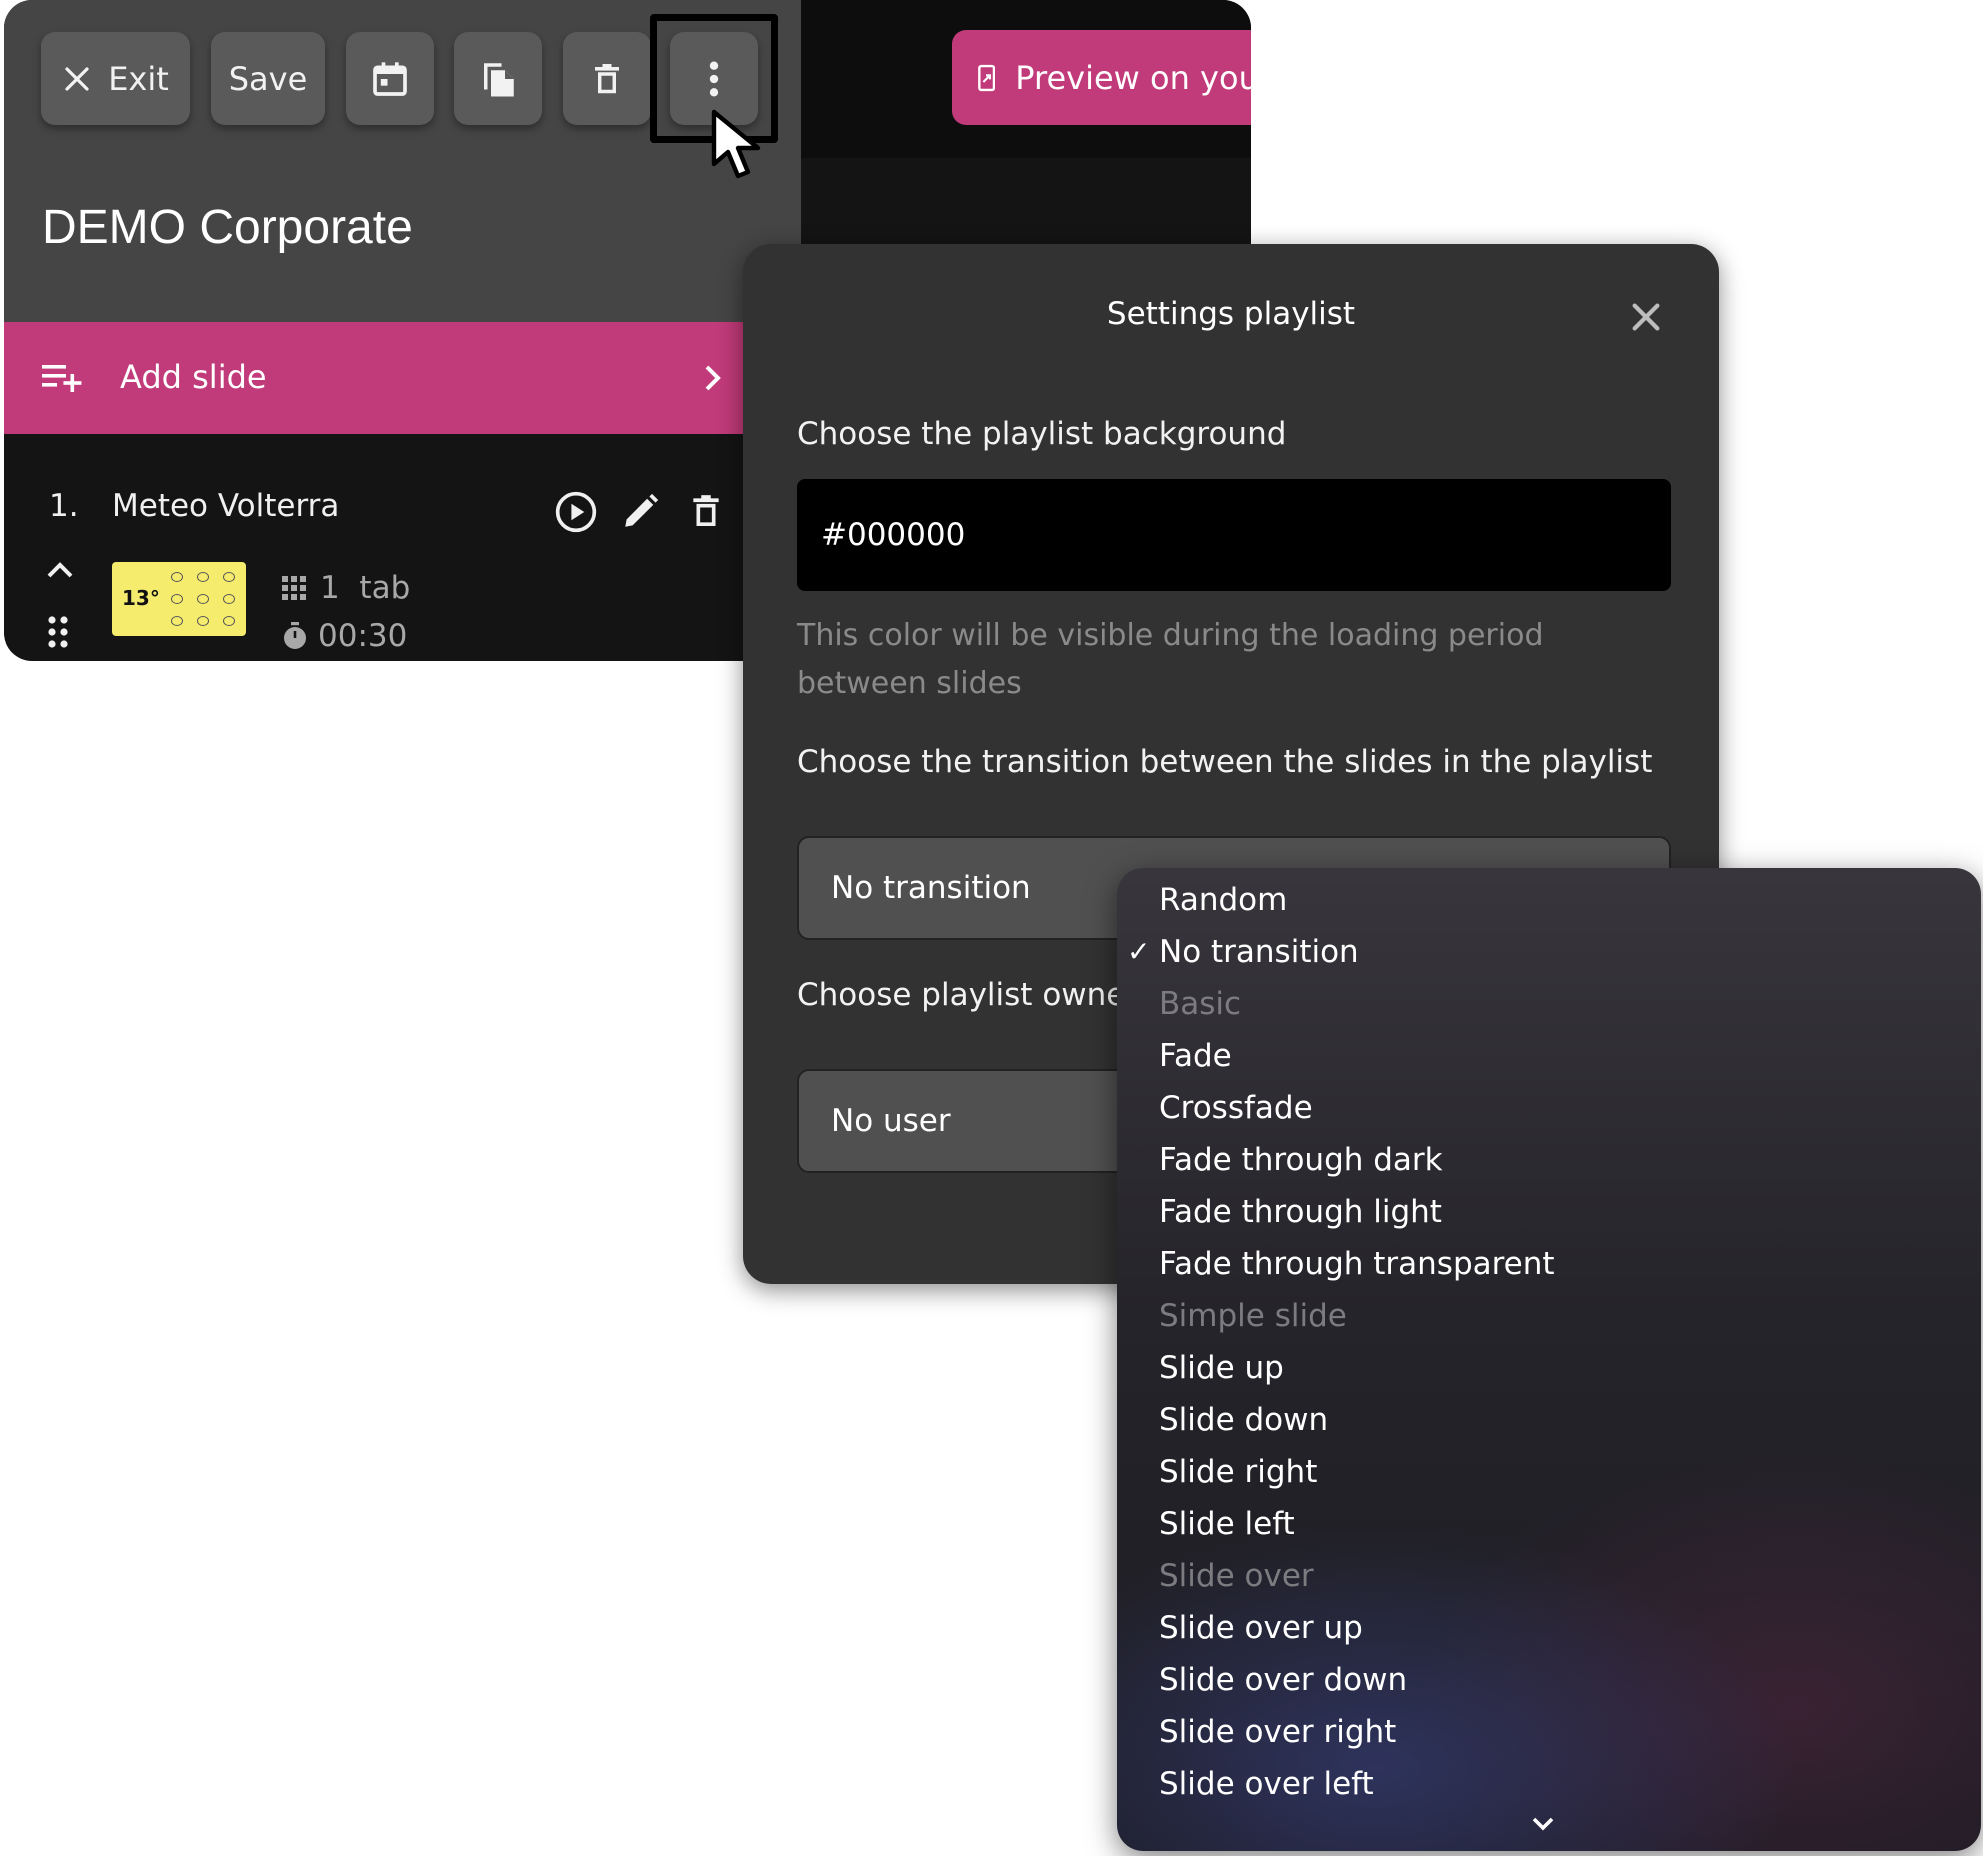  I want to click on add-slide-label: Add slide, so click(193, 377).